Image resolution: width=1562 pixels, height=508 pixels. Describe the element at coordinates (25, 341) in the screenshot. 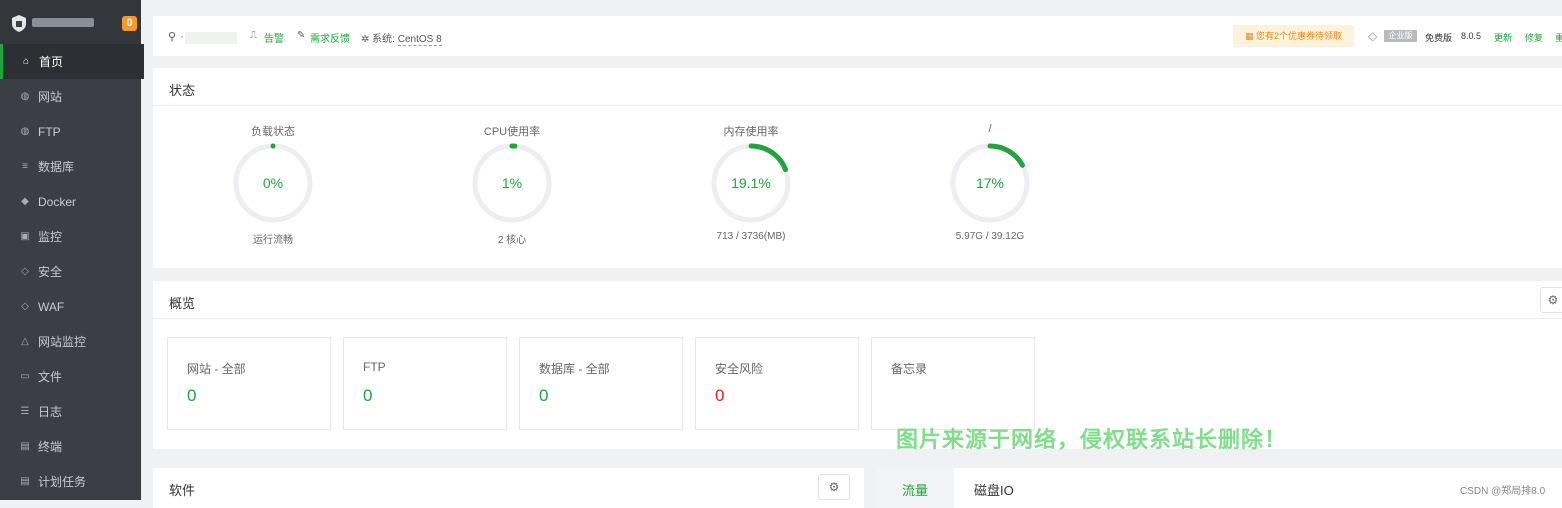

I see `site-monitor-icon: △` at that location.